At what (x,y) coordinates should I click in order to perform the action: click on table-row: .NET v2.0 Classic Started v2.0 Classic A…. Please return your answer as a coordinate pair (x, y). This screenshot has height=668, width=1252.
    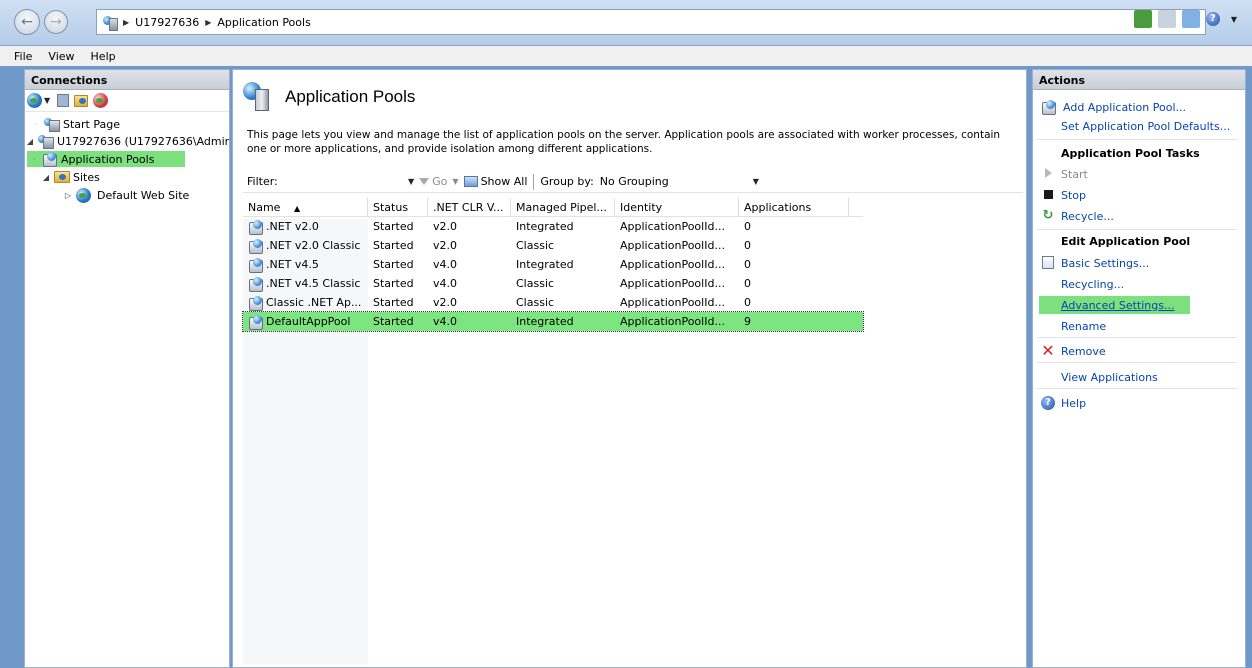
    Looking at the image, I should click on (553, 245).